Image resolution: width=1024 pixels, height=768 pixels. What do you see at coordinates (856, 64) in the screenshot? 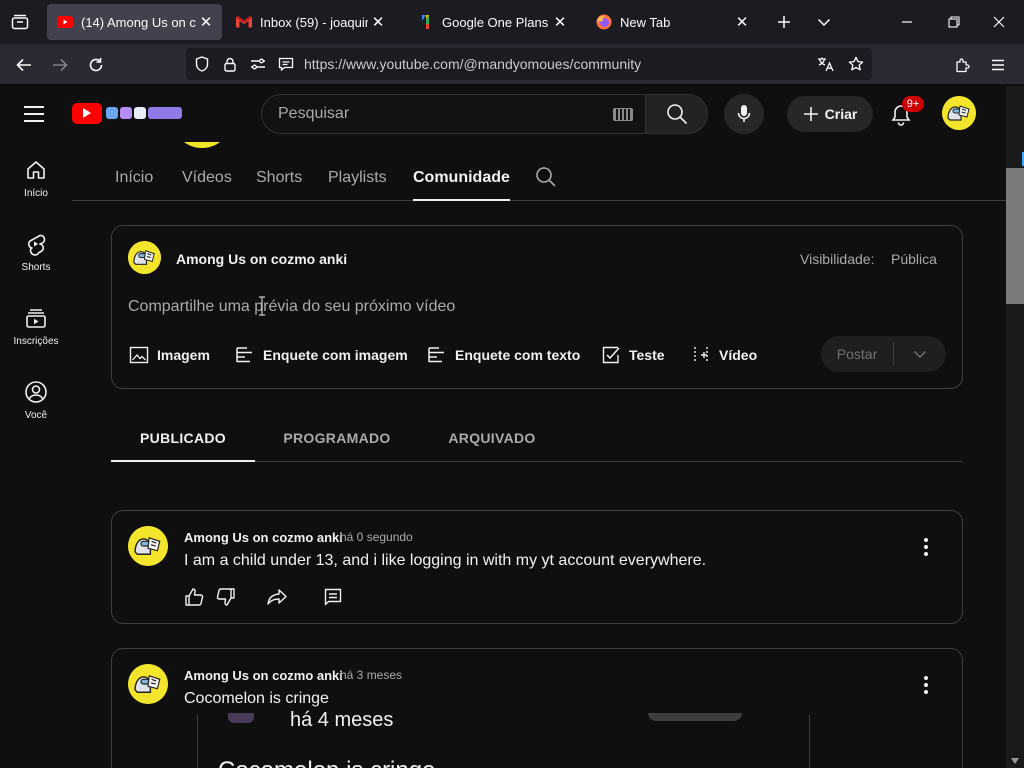
I see `bookmark-star-icon` at bounding box center [856, 64].